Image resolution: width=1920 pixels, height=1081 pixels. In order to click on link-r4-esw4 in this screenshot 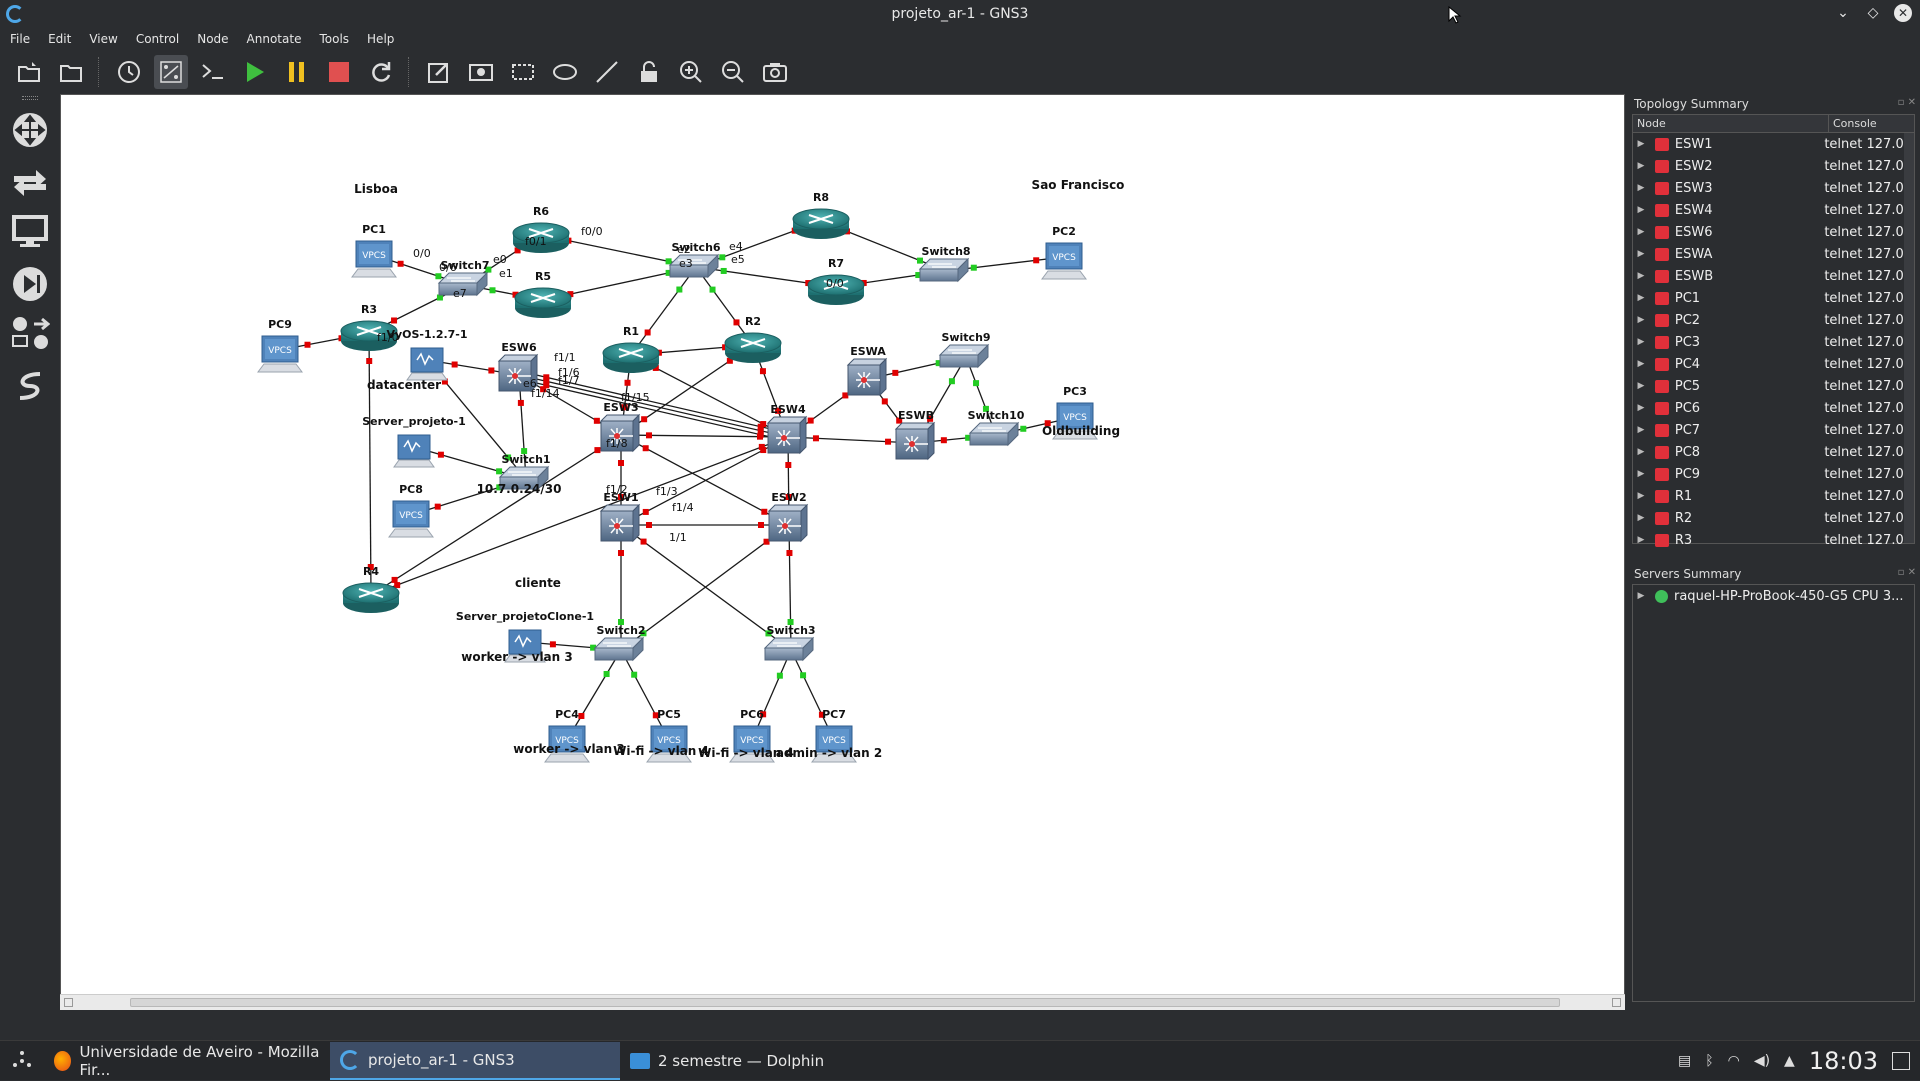, I will do `click(579, 516)`.